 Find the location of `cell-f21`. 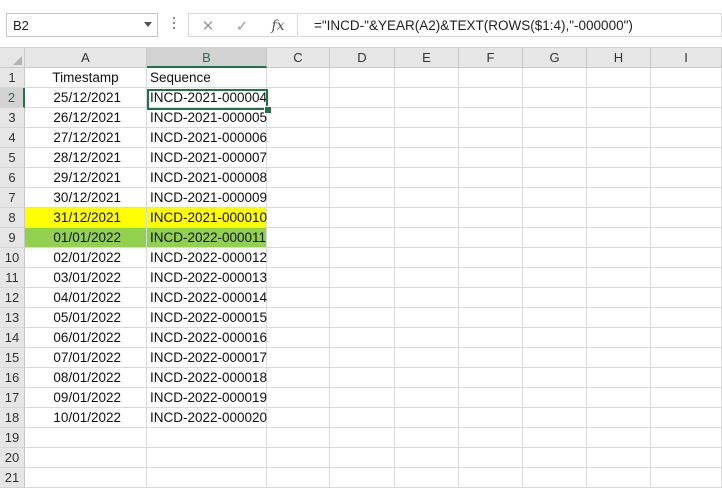

cell-f21 is located at coordinates (491, 478).